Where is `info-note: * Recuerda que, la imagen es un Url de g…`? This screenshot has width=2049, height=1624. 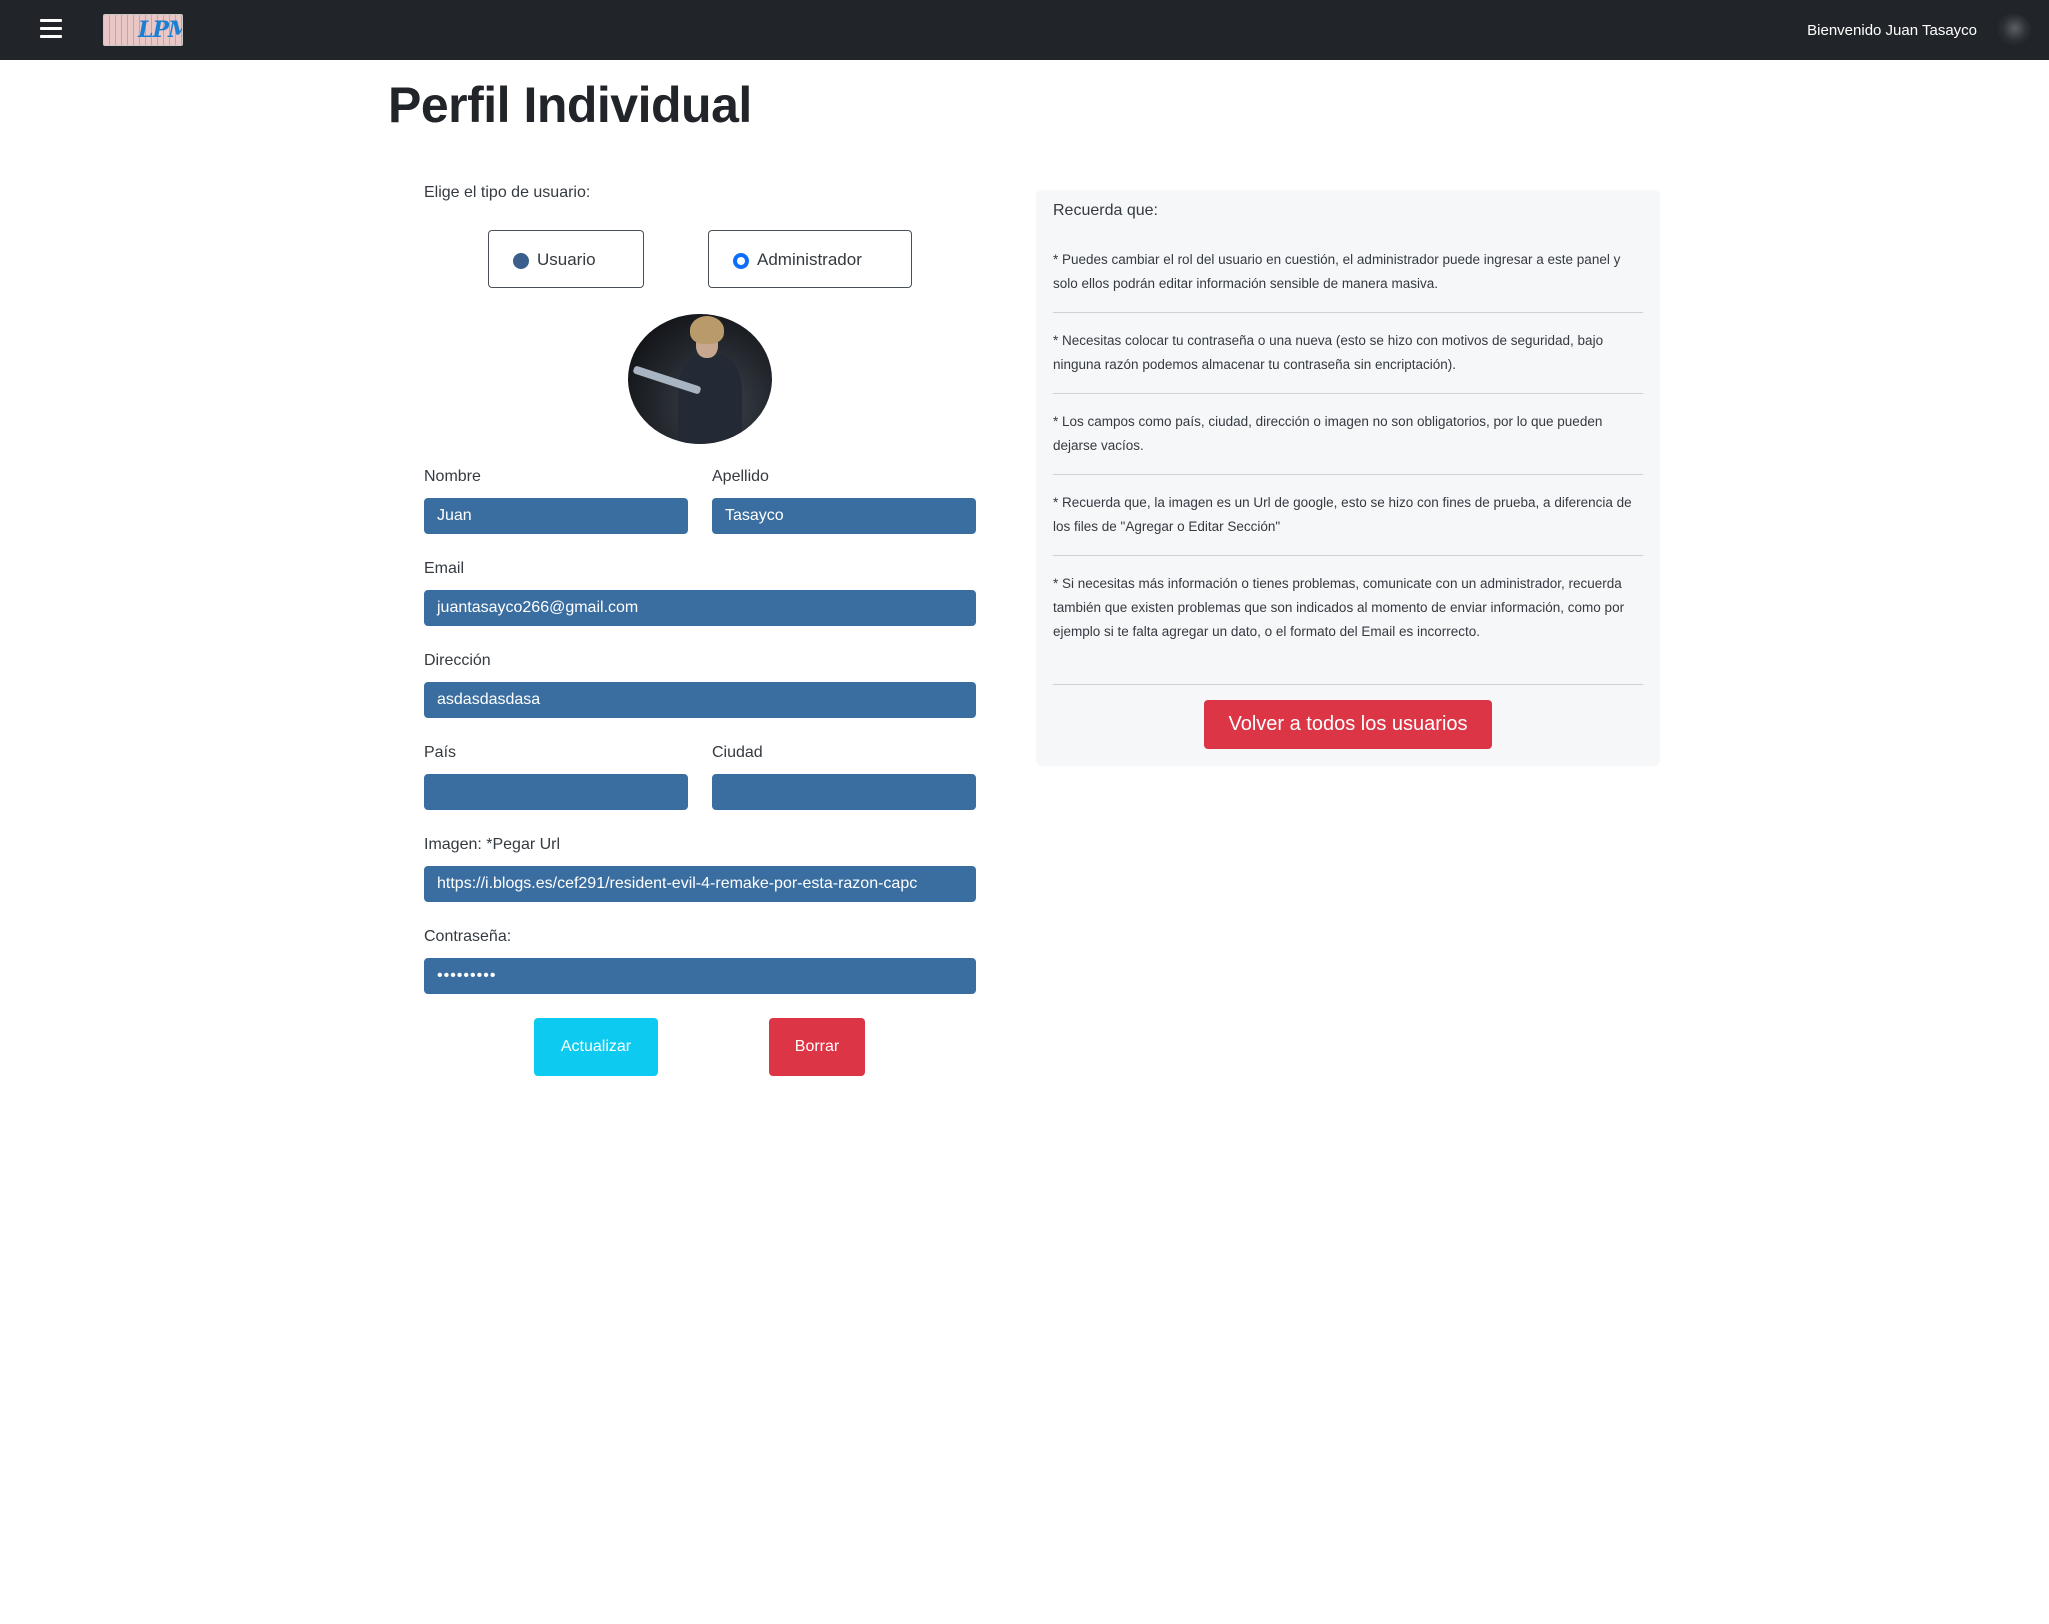 info-note: * Recuerda que, la imagen es un Url de g… is located at coordinates (1342, 514).